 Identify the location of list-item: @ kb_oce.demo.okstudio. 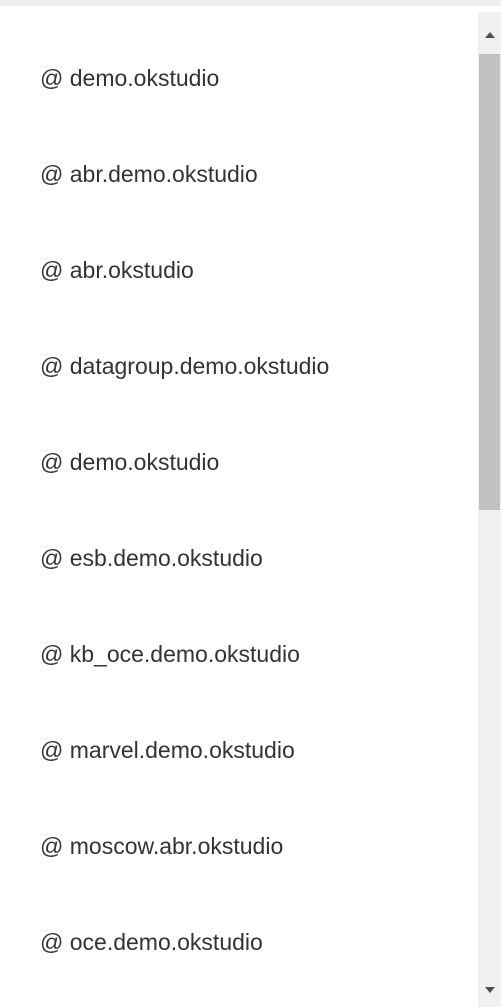
(239, 654).